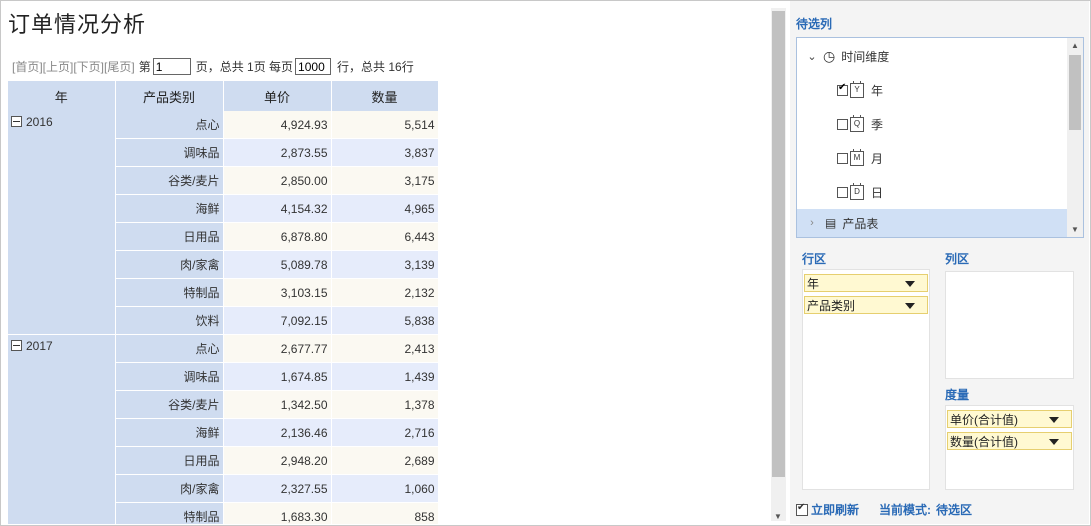 The height and width of the screenshot is (526, 1091). I want to click on price-cell: 4,924.93, so click(277, 125).